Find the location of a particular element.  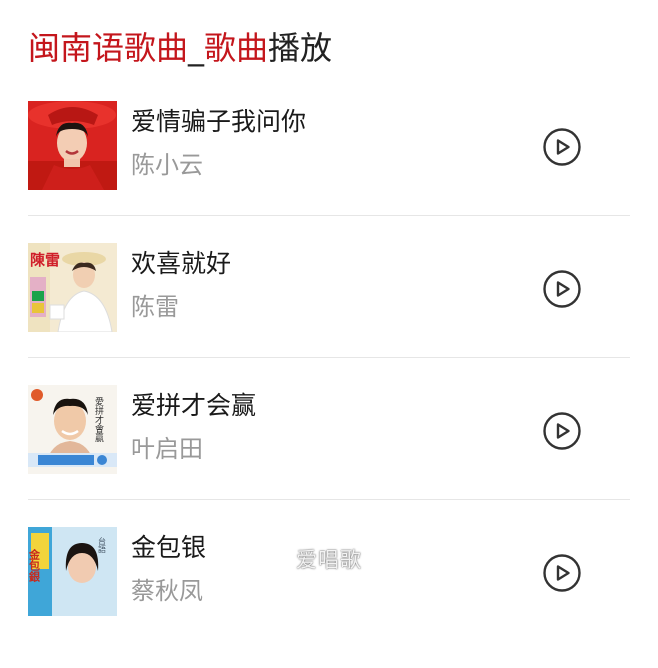

song-title: 爱情骗子我问你 is located at coordinates (218, 122).